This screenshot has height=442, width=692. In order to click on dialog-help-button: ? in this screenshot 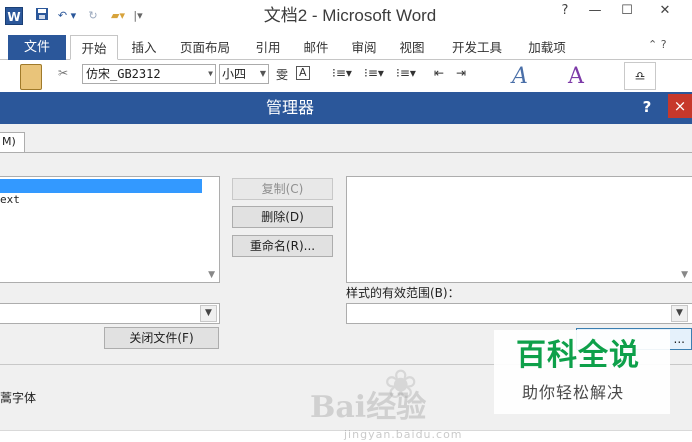, I will do `click(647, 107)`.